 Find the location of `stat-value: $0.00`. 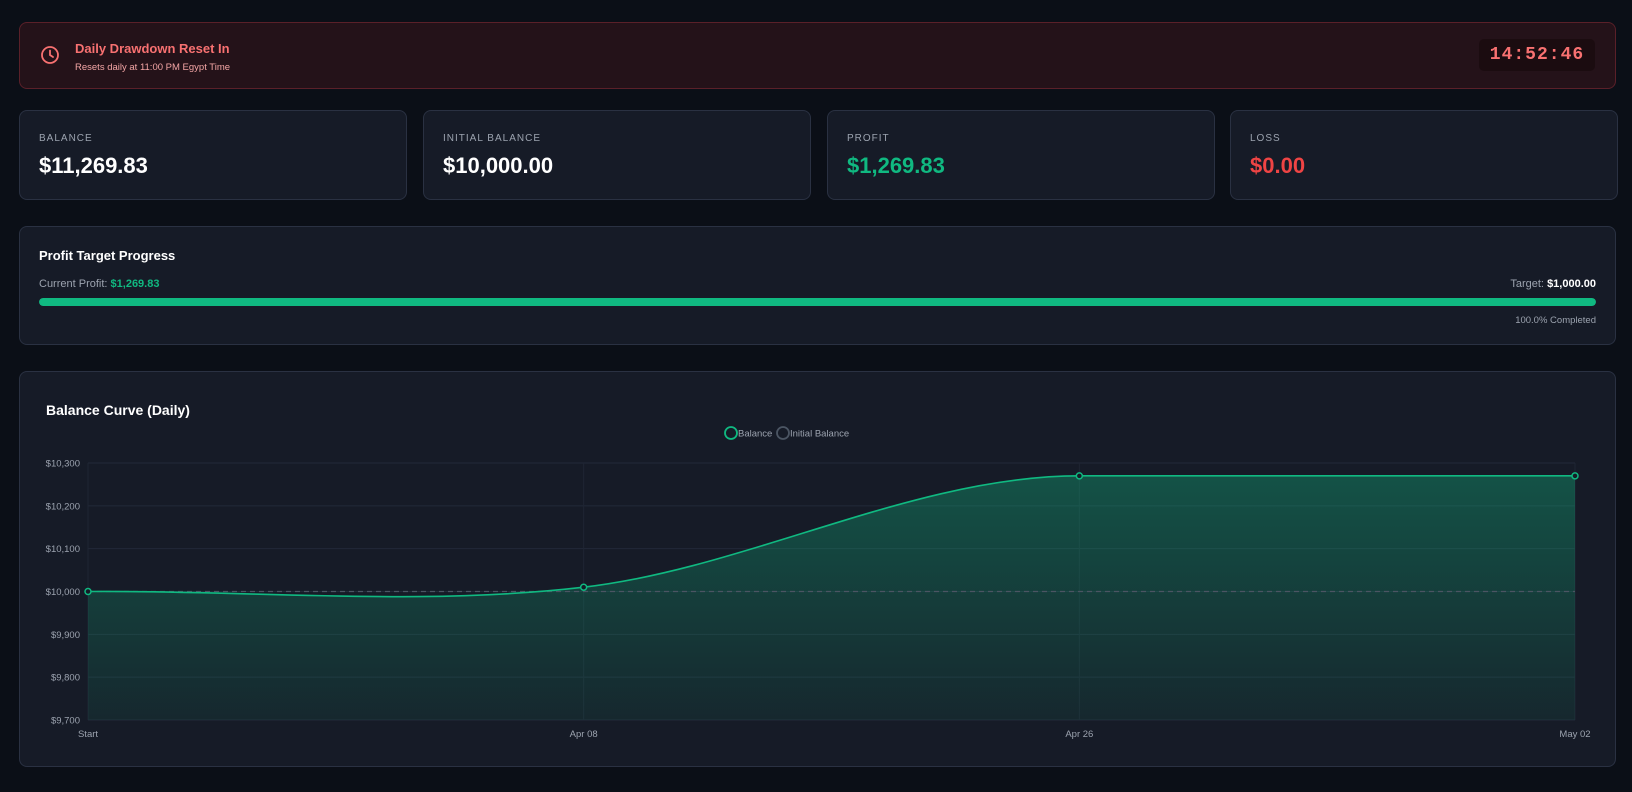

stat-value: $0.00 is located at coordinates (1278, 165).